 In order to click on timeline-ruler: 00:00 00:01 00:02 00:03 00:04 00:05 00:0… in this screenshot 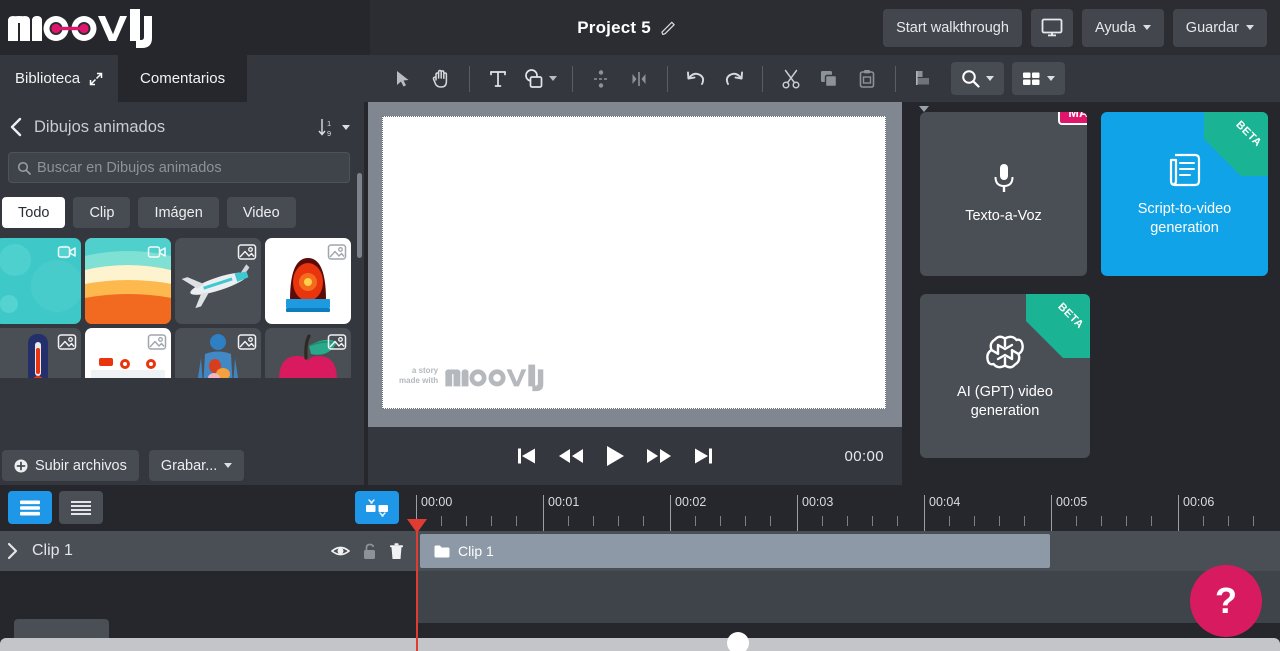, I will do `click(848, 508)`.